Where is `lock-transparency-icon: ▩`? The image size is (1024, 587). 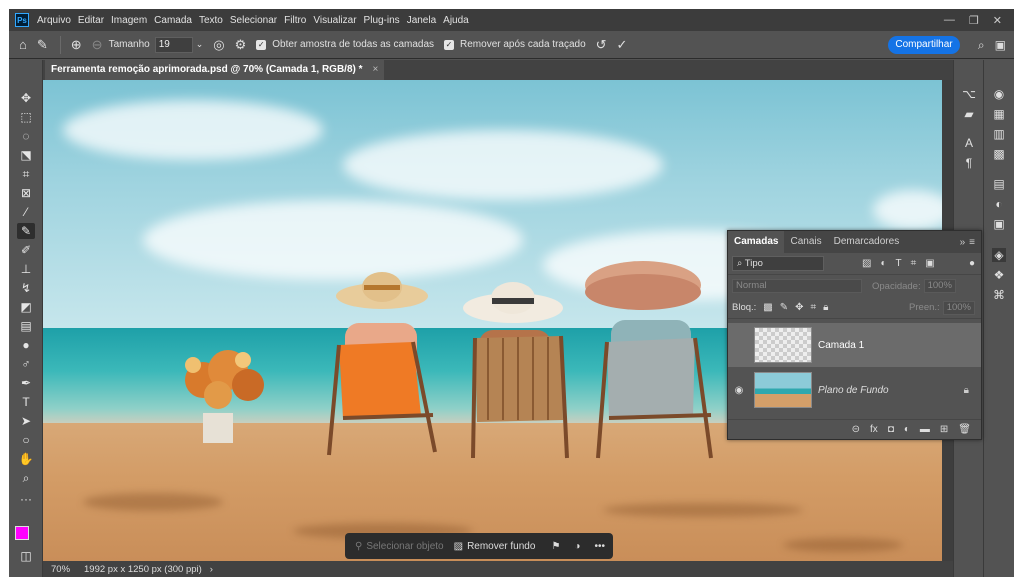 lock-transparency-icon: ▩ is located at coordinates (767, 307).